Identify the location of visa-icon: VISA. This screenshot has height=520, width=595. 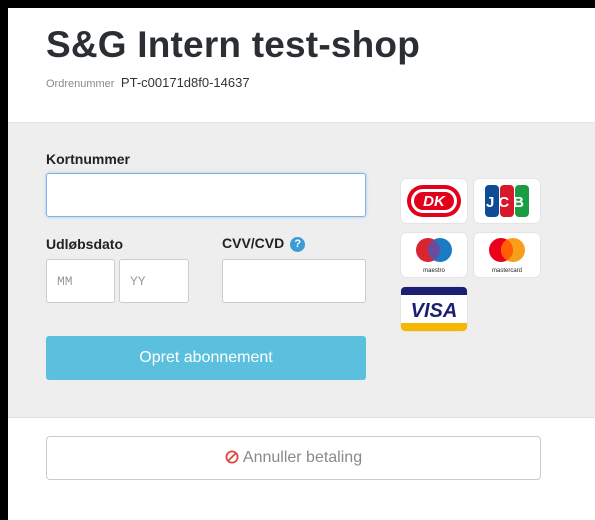
(434, 309).